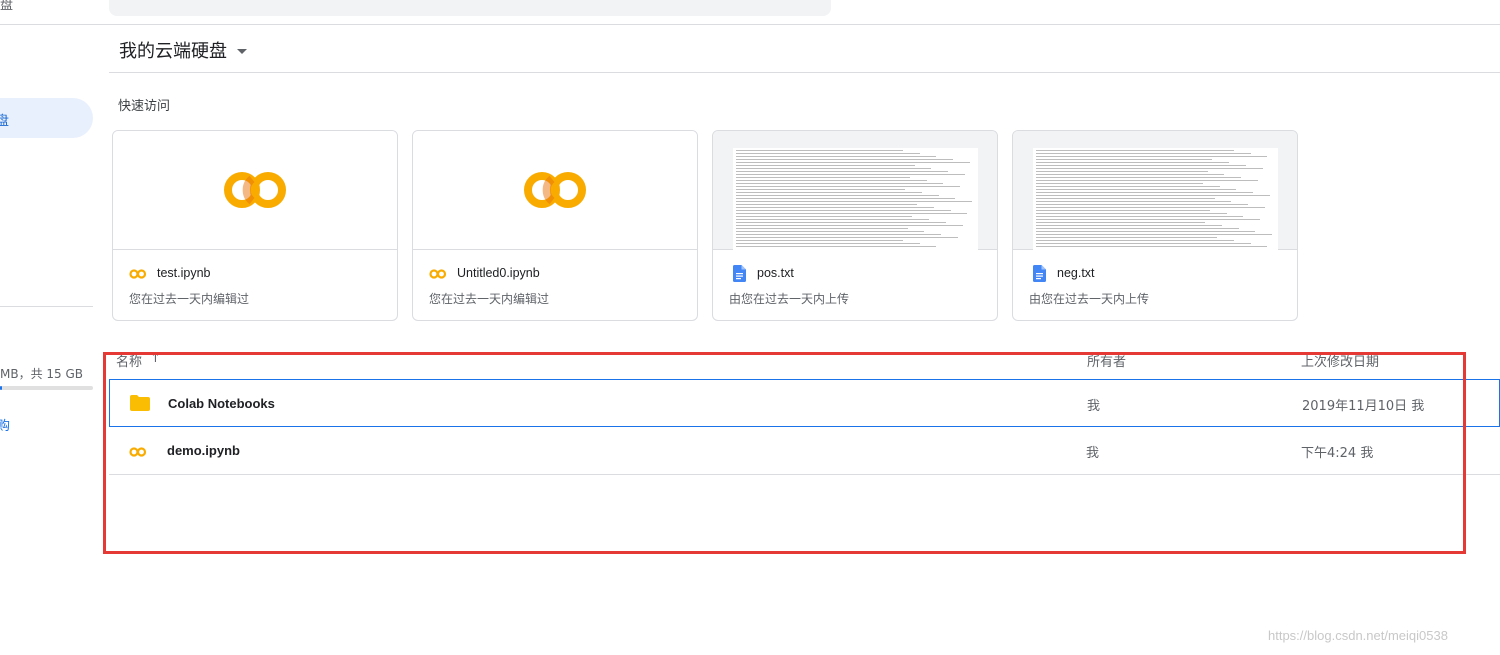  I want to click on sort-arrow-up-icon: ↑, so click(155, 360).